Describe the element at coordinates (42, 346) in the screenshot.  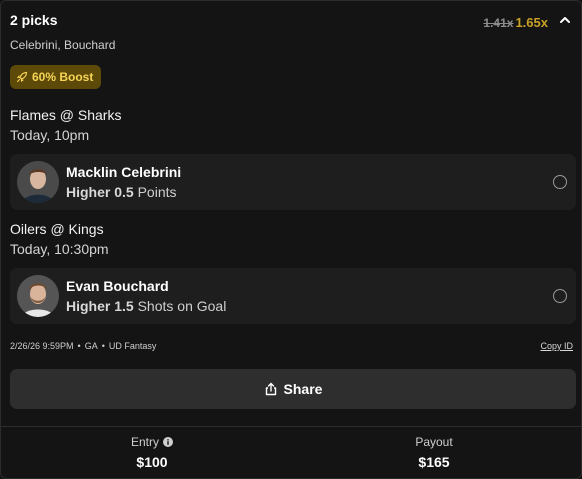
I see `entry-timestamp: 2/26/26 9:59PM` at that location.